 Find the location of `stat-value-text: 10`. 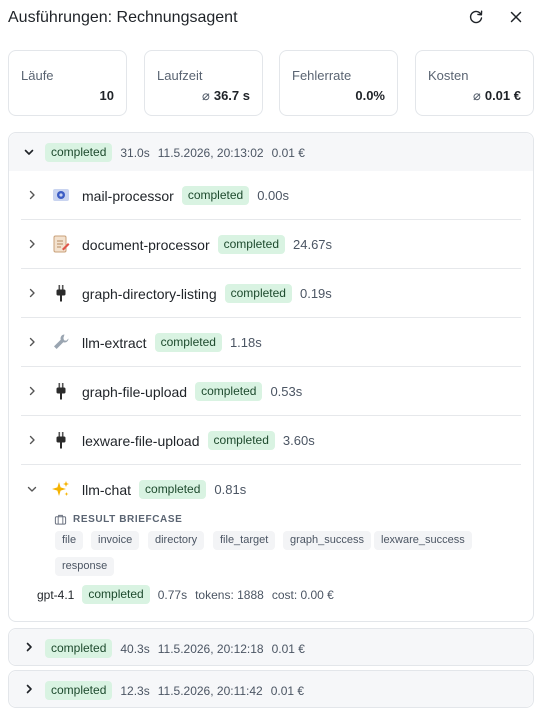

stat-value-text: 10 is located at coordinates (106, 95).